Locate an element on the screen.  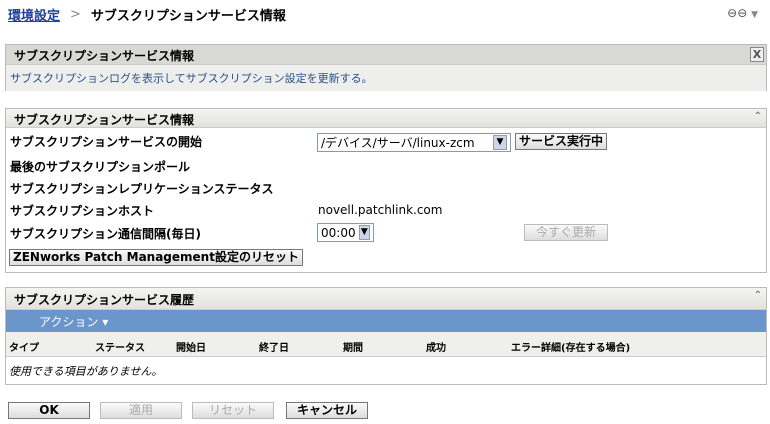
column-success: 成功 is located at coordinates (436, 346).